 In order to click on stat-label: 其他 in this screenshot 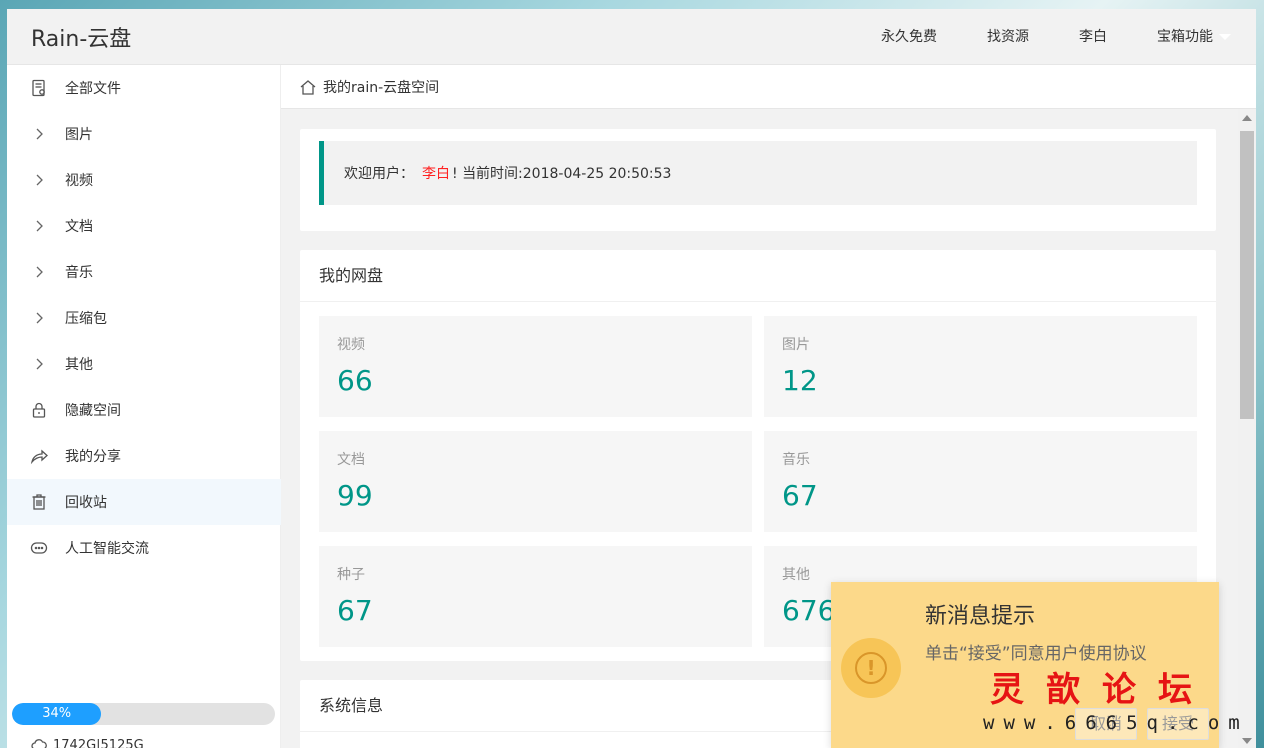, I will do `click(796, 575)`.